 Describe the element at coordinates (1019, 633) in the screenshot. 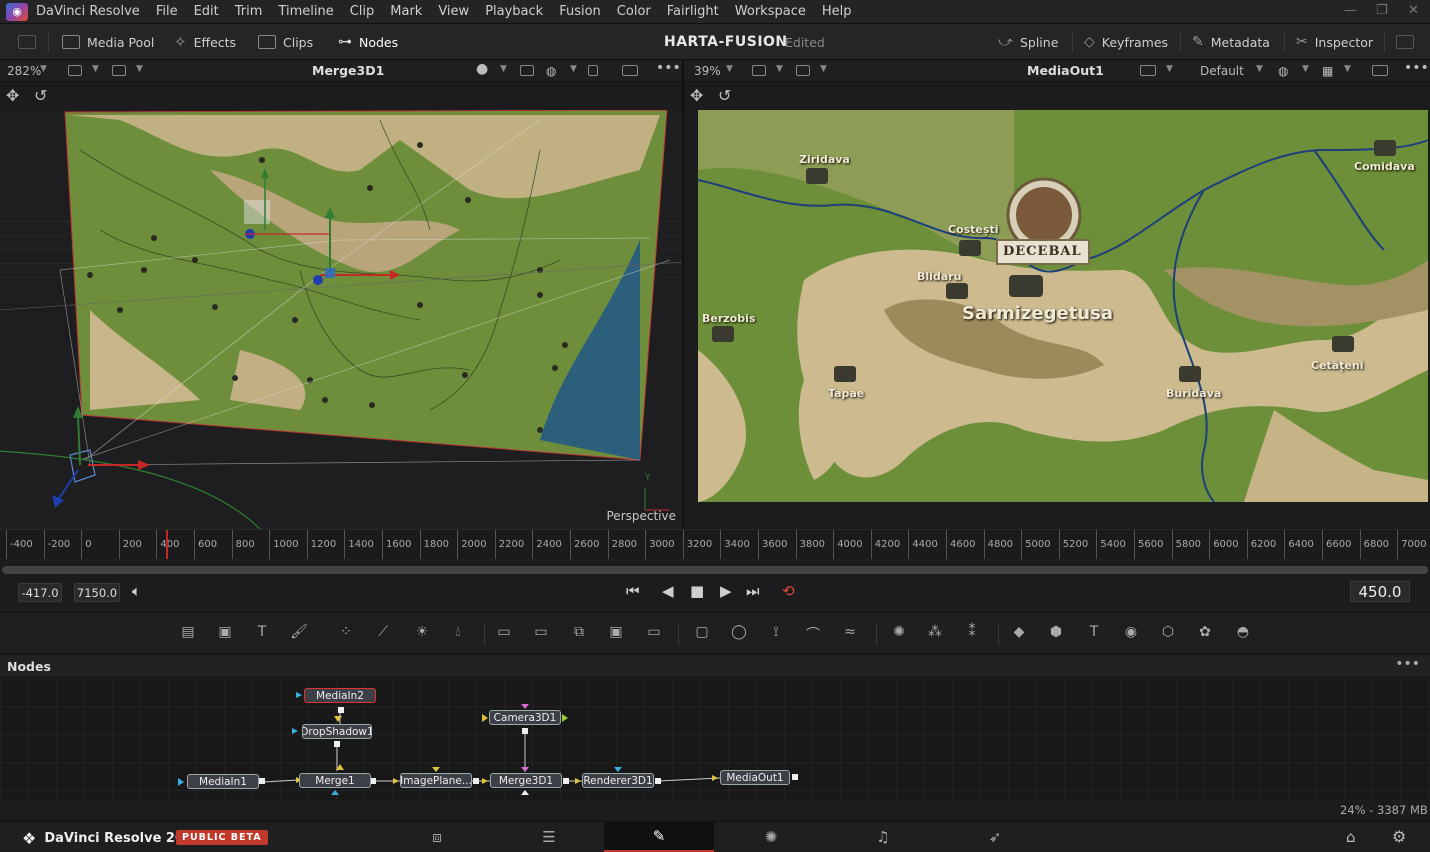

I see `shape3d-icon: ◆` at that location.